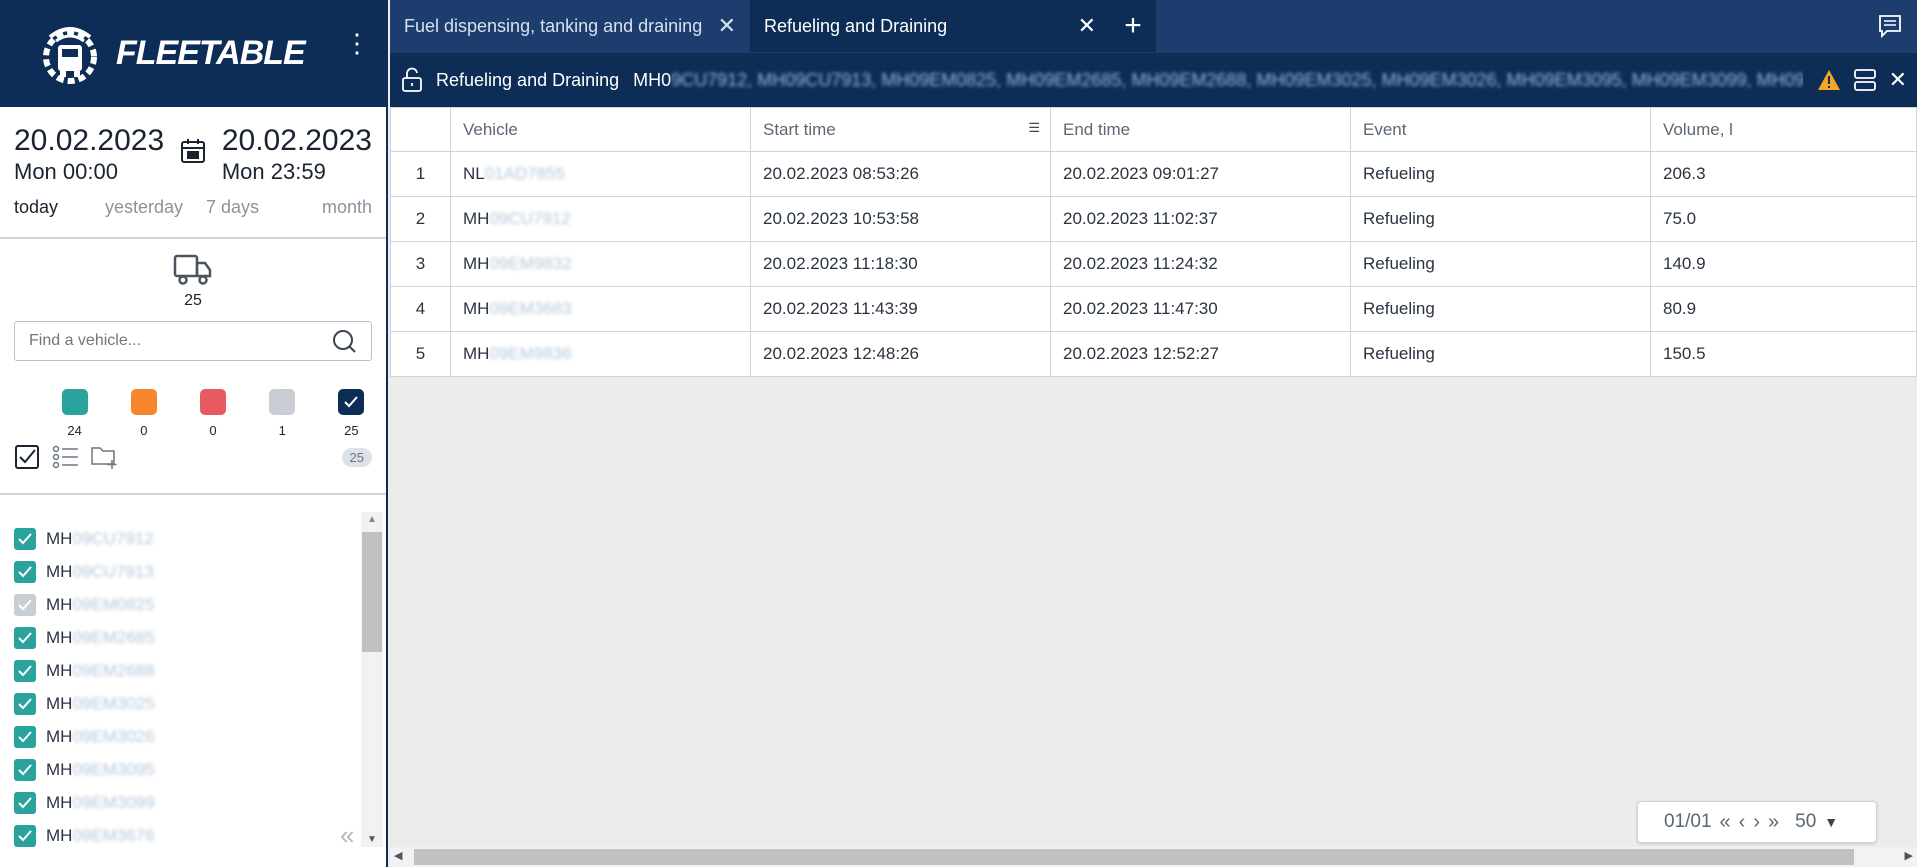 This screenshot has height=867, width=1917. I want to click on column-header-index, so click(420, 129).